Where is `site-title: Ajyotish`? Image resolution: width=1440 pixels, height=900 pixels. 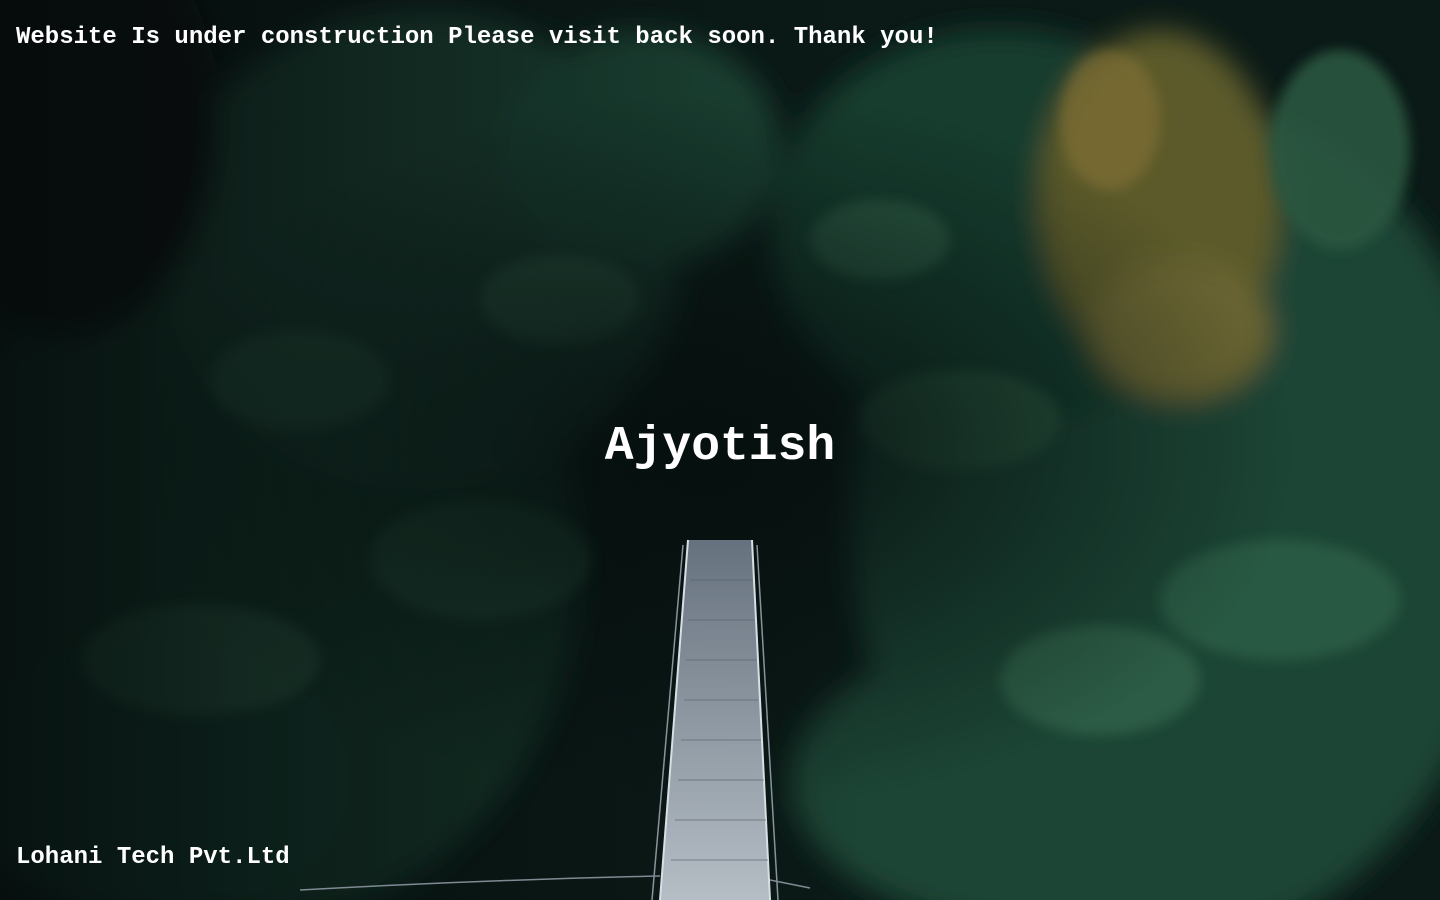
site-title: Ajyotish is located at coordinates (720, 447).